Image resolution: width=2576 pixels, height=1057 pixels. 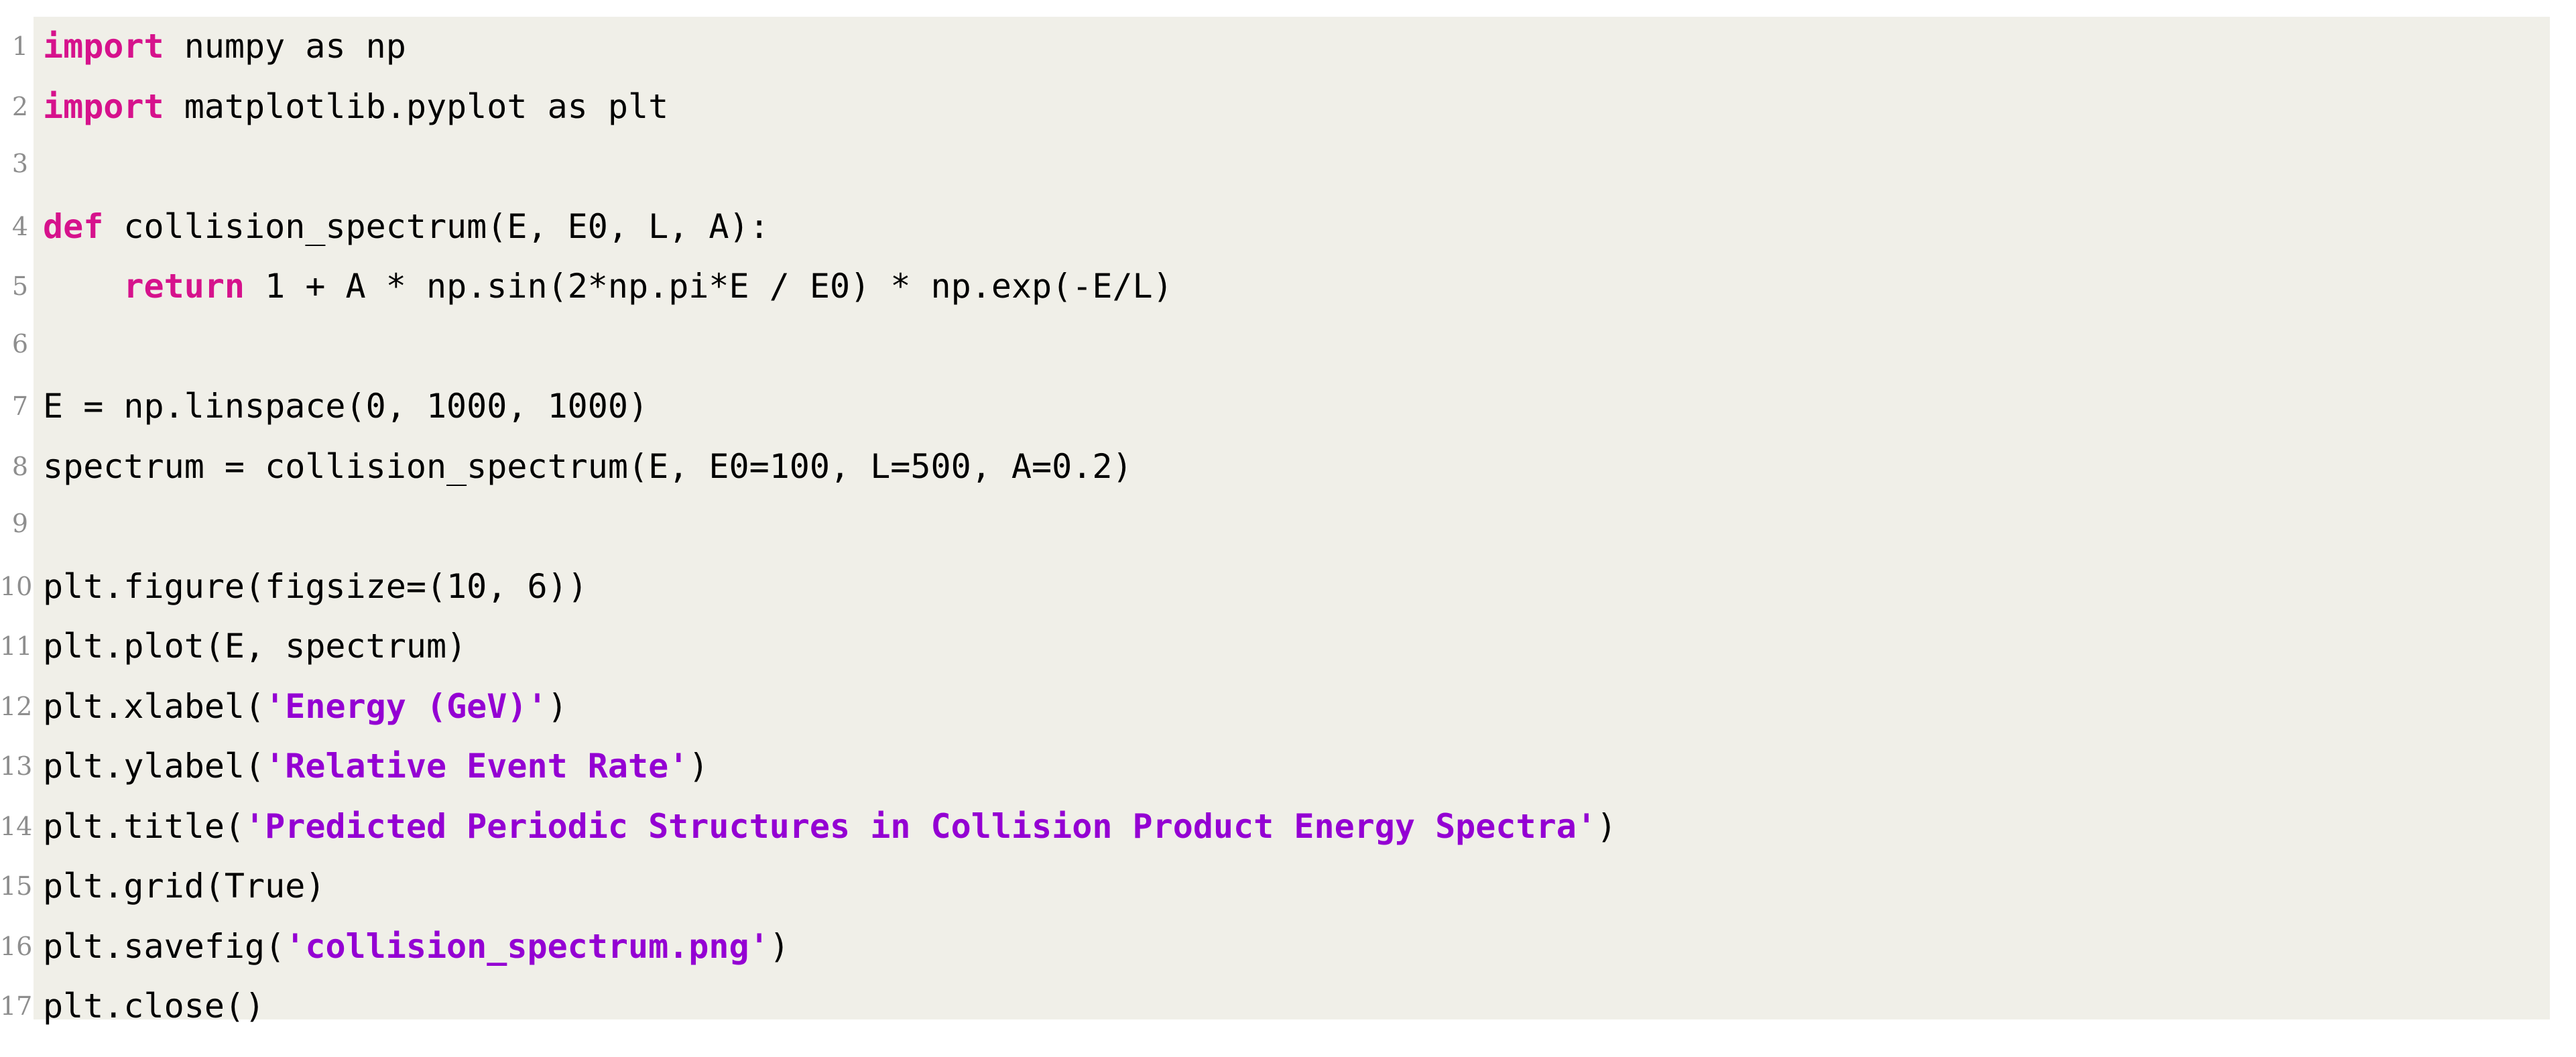 What do you see at coordinates (16, 826) in the screenshot?
I see `line-number: 14` at bounding box center [16, 826].